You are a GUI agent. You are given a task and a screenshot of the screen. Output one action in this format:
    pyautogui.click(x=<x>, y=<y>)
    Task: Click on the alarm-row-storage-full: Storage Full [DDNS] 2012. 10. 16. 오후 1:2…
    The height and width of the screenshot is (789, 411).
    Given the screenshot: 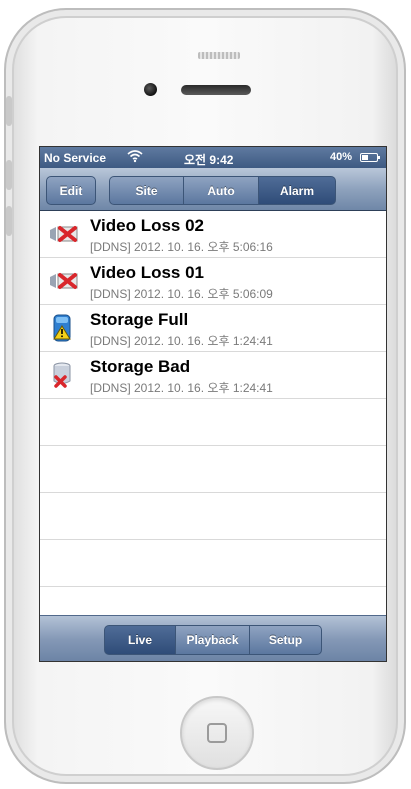 What is the action you would take?
    pyautogui.click(x=213, y=328)
    